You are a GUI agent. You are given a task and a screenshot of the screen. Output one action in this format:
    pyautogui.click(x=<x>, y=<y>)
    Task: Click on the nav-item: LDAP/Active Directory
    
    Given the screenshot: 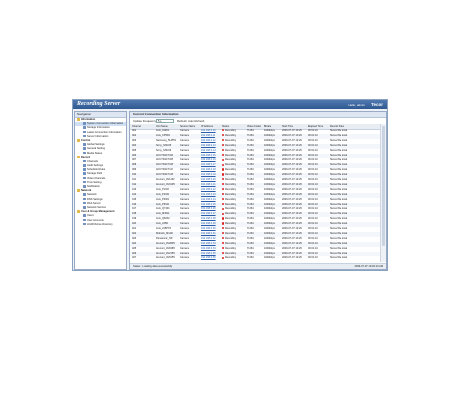 What is the action you would take?
    pyautogui.click(x=100, y=225)
    